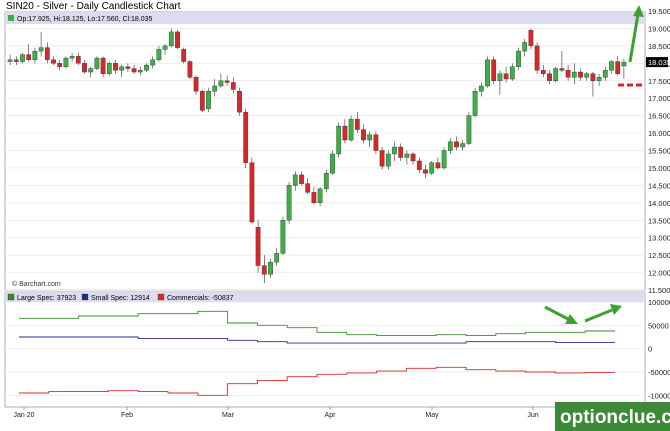  Describe the element at coordinates (659, 28) in the screenshot. I see `price-y-tick: 19.000` at that location.